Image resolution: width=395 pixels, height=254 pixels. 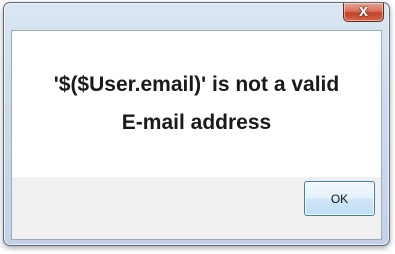 I want to click on close-button: X, so click(x=363, y=12).